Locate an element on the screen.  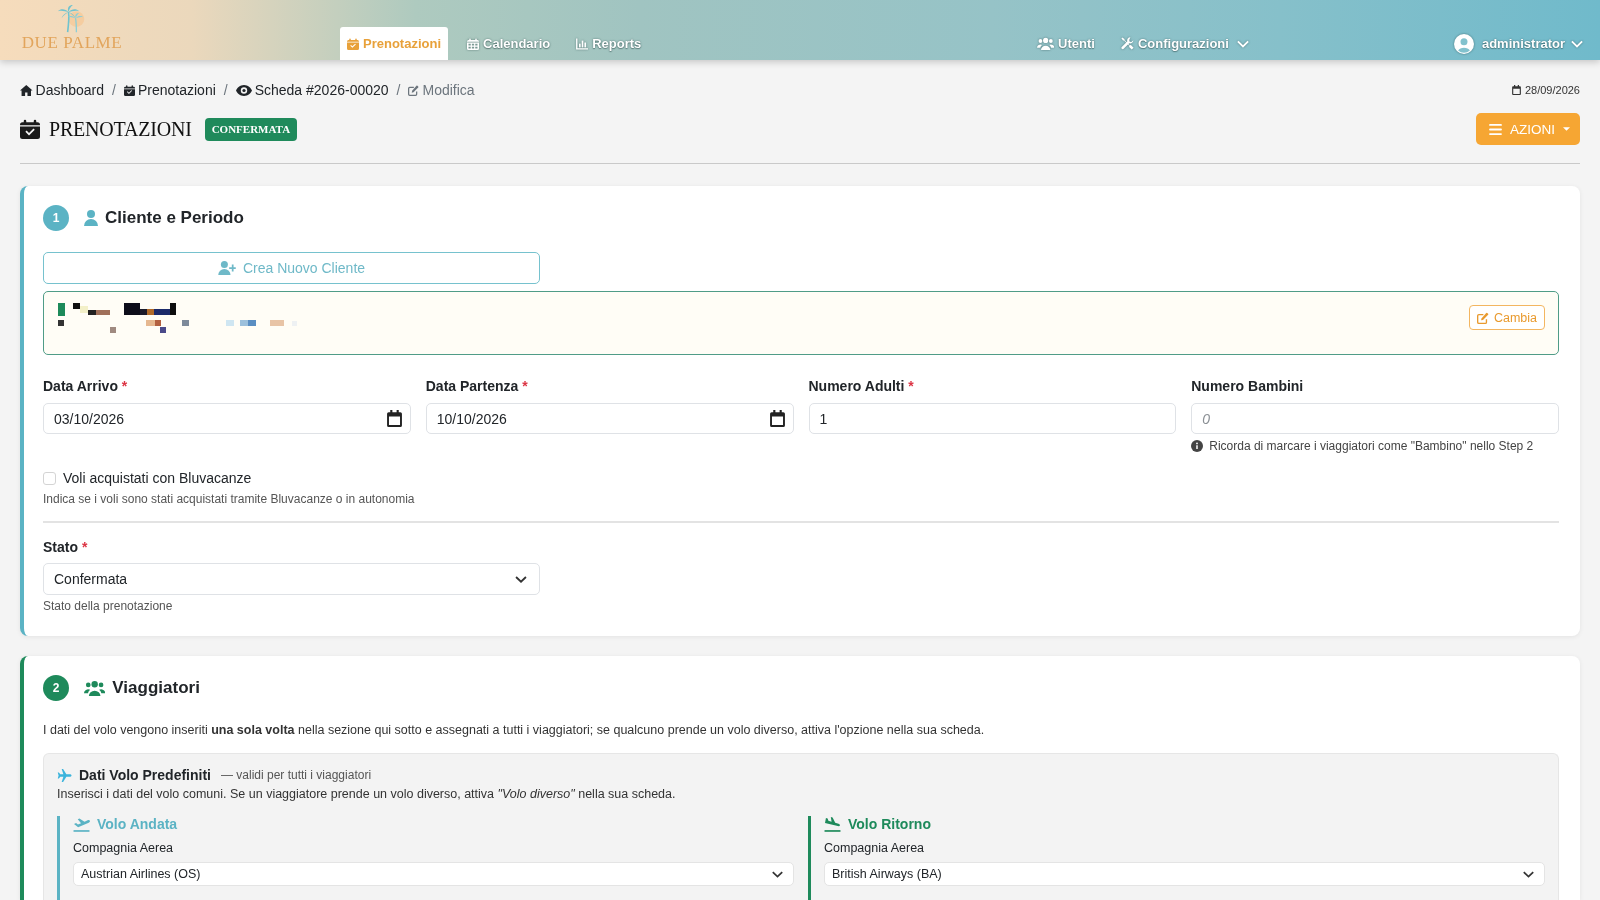
step-number: 2 is located at coordinates (56, 688).